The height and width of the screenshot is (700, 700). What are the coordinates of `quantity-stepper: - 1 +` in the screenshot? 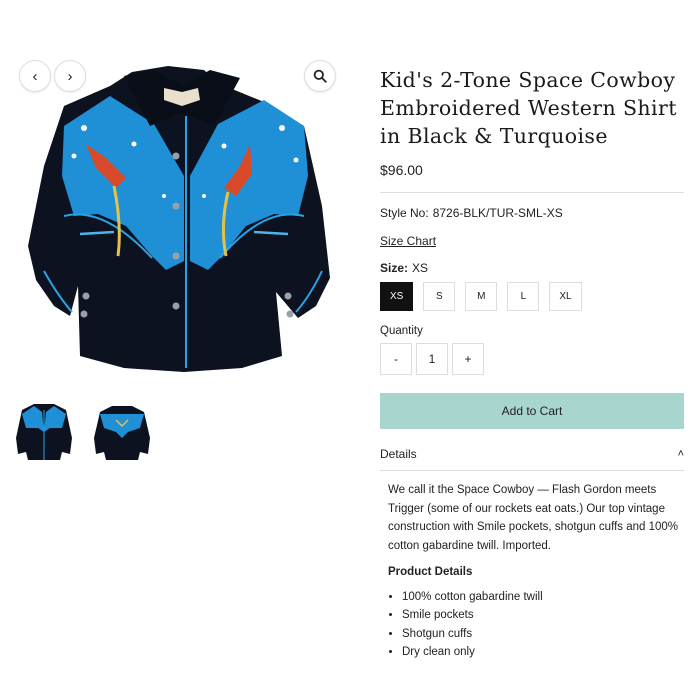 It's located at (532, 359).